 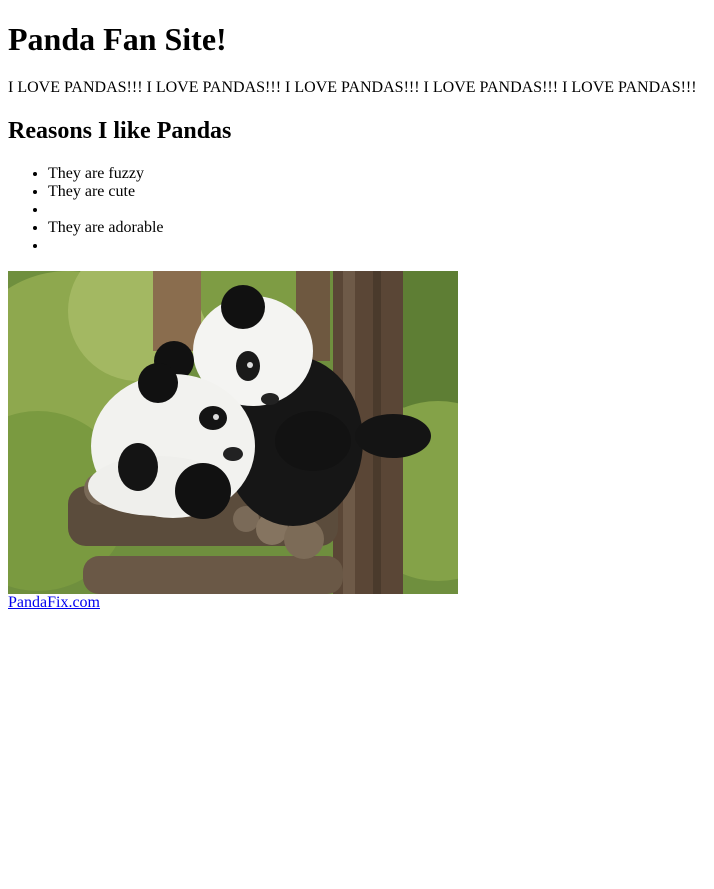 What do you see at coordinates (377, 192) in the screenshot?
I see `list-item: They are cute` at bounding box center [377, 192].